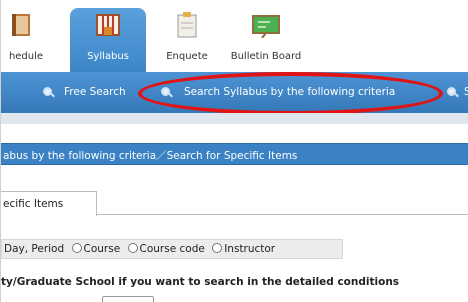 This screenshot has height=302, width=468. What do you see at coordinates (290, 93) in the screenshot?
I see `highlight-annotation` at bounding box center [290, 93].